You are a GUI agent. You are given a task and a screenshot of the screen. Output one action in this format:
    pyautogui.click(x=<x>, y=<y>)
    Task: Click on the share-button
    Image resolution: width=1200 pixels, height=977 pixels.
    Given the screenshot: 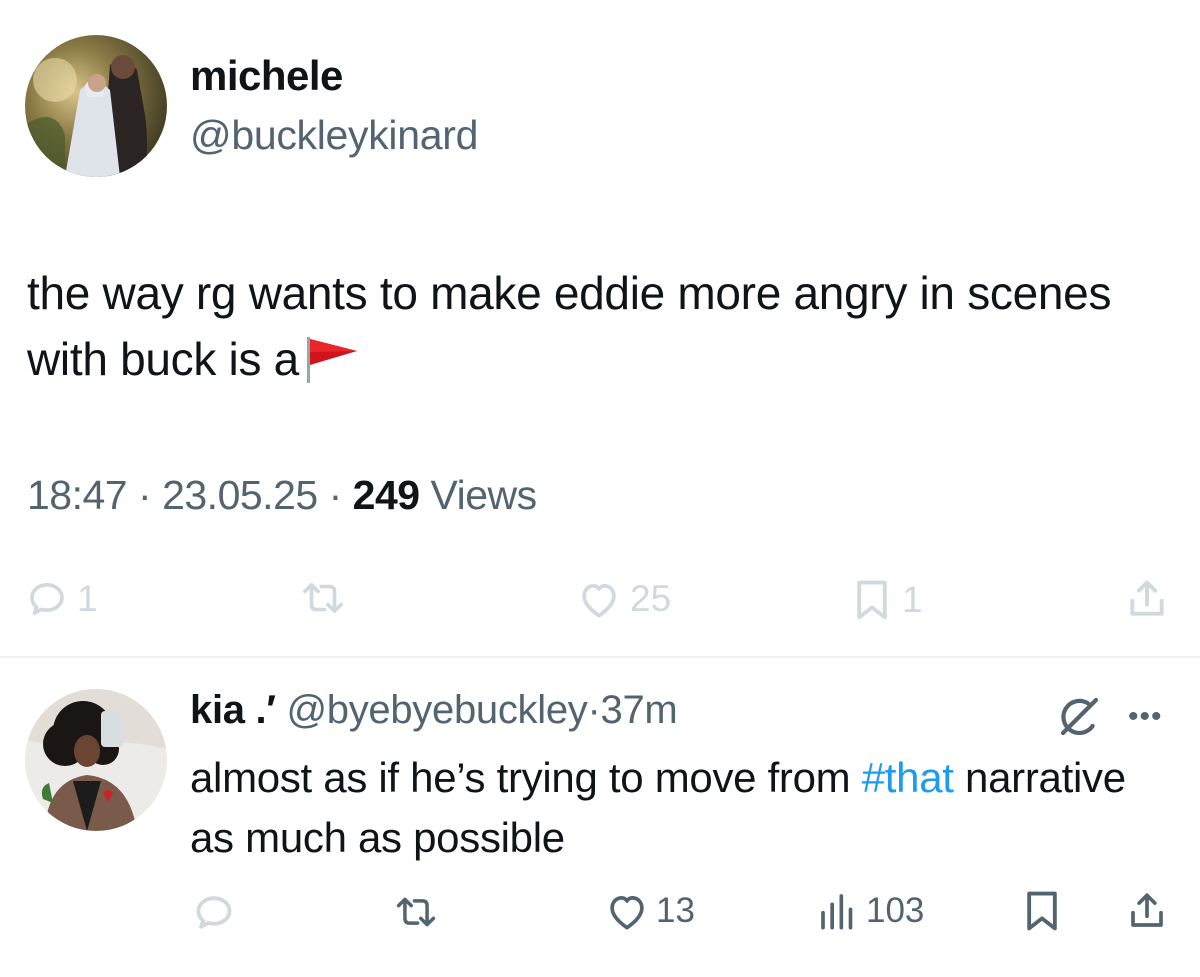 What is the action you would take?
    pyautogui.click(x=1147, y=599)
    